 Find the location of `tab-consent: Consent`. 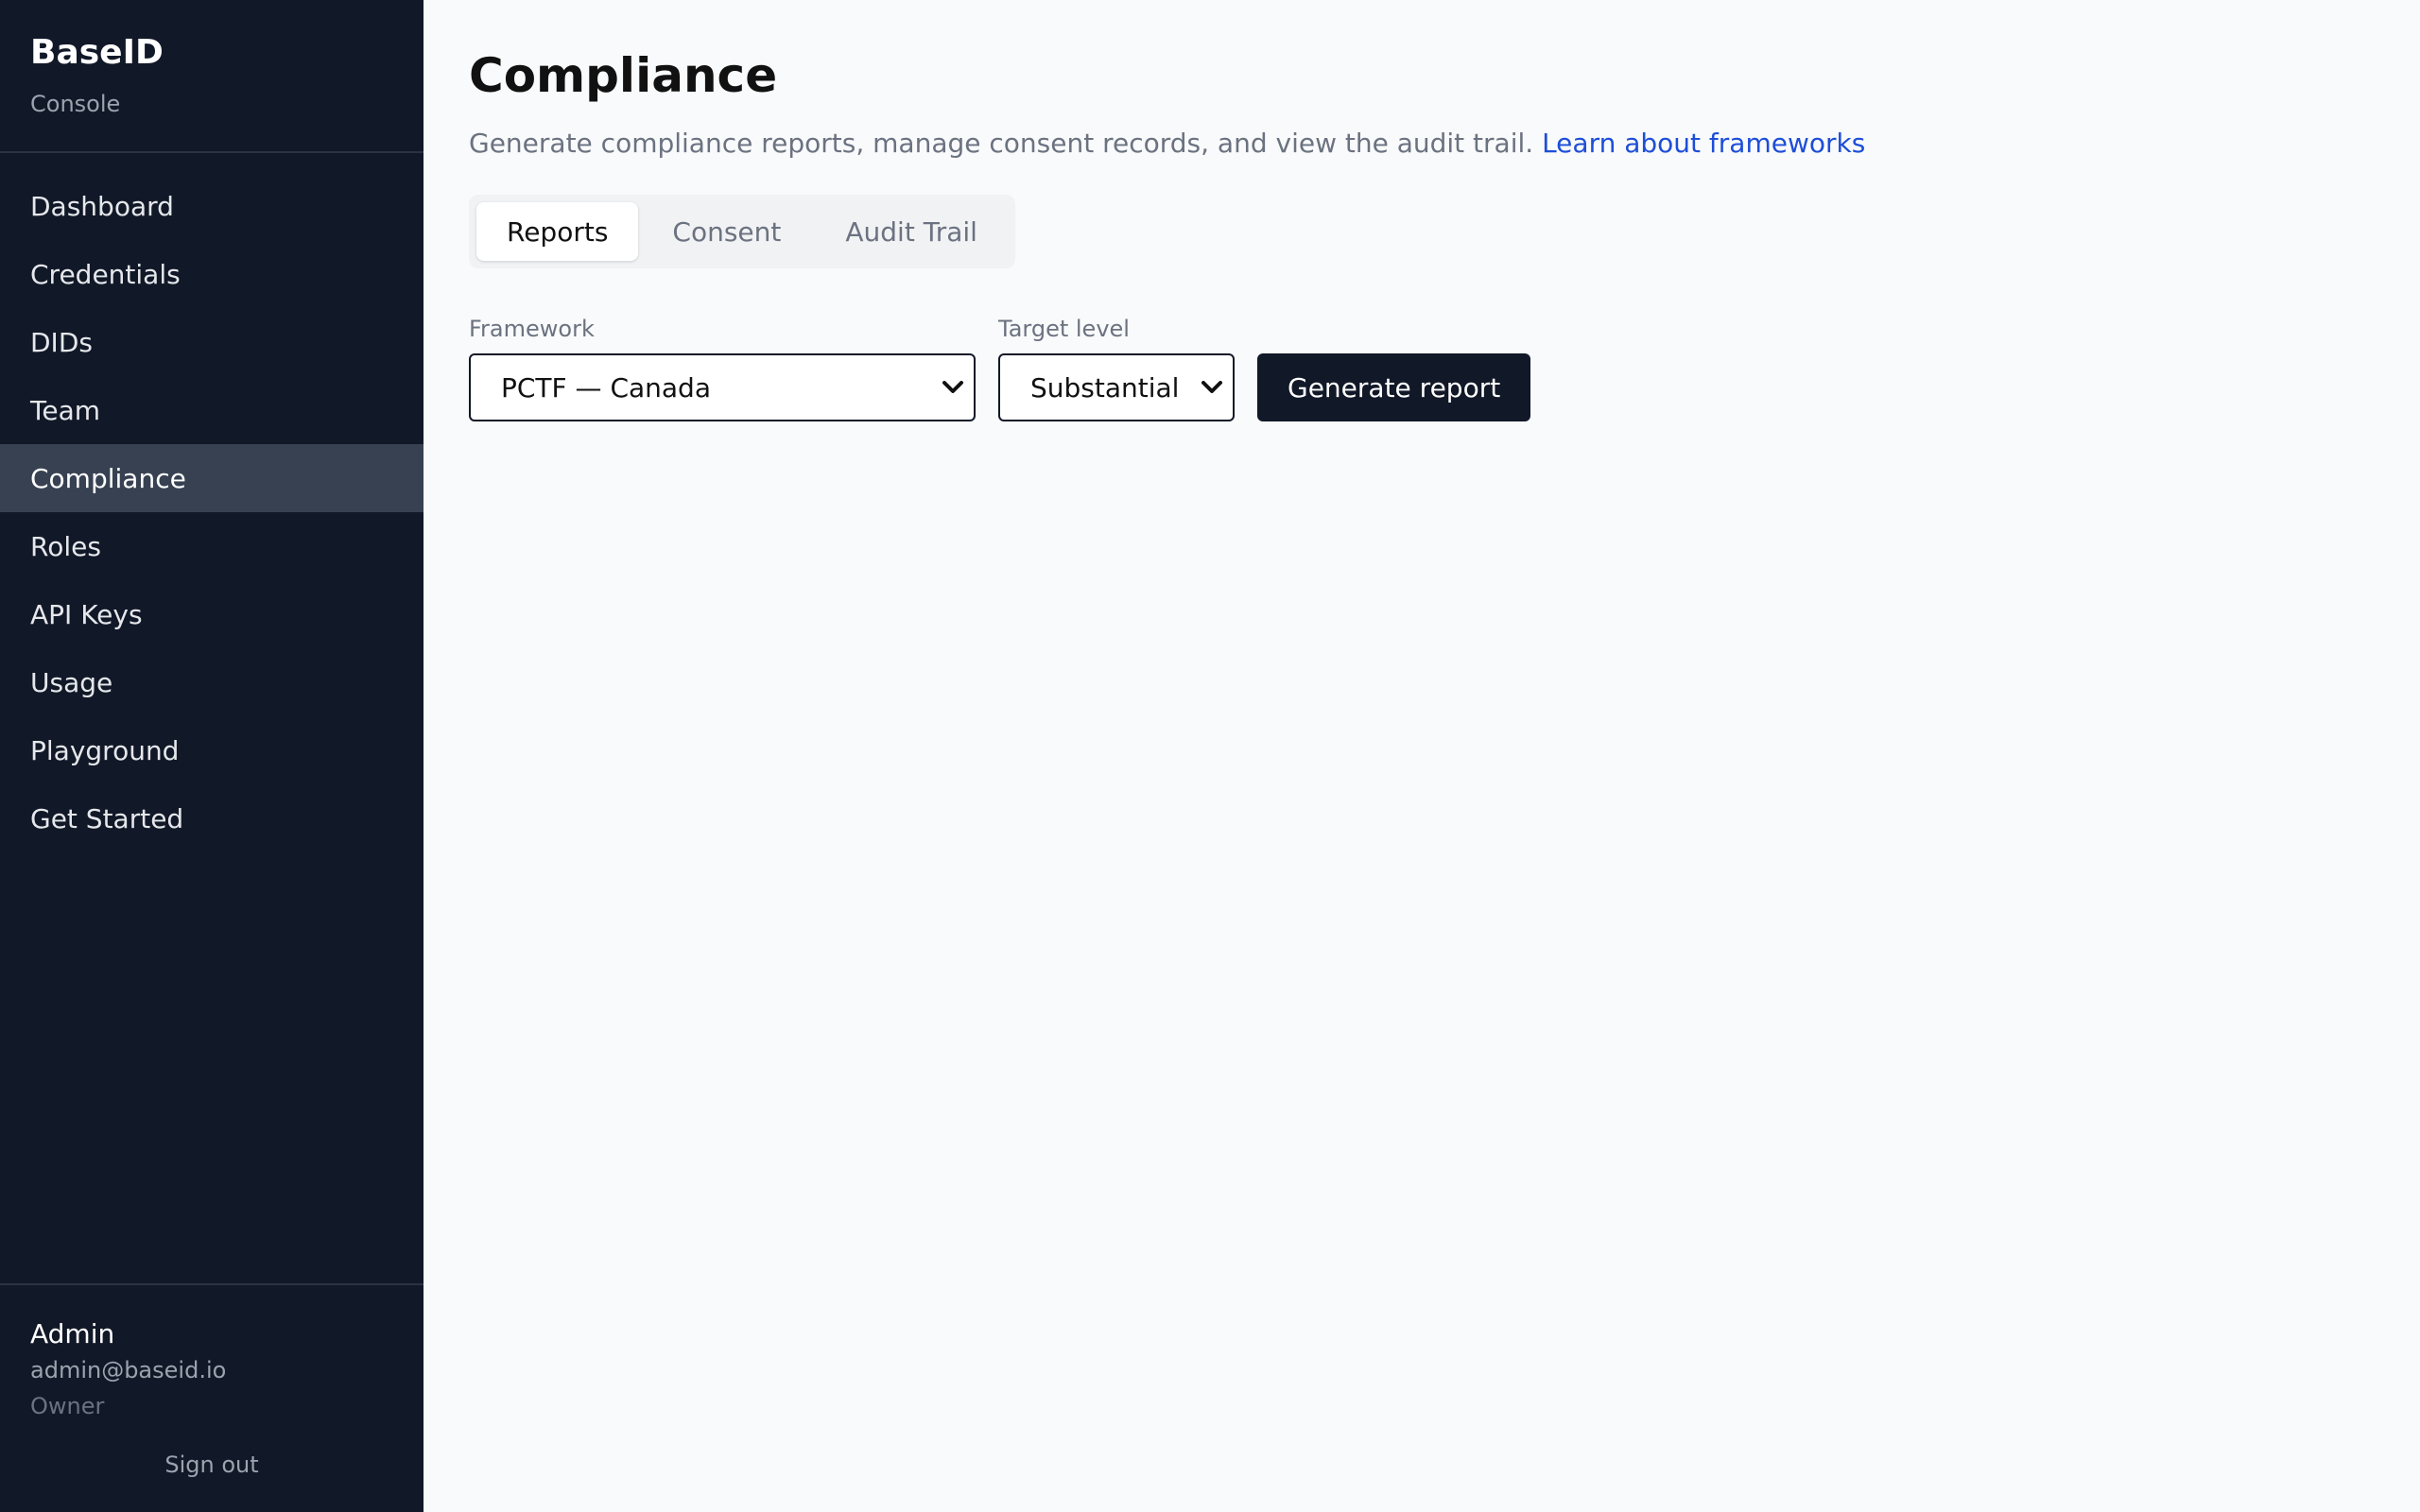

tab-consent: Consent is located at coordinates (726, 231).